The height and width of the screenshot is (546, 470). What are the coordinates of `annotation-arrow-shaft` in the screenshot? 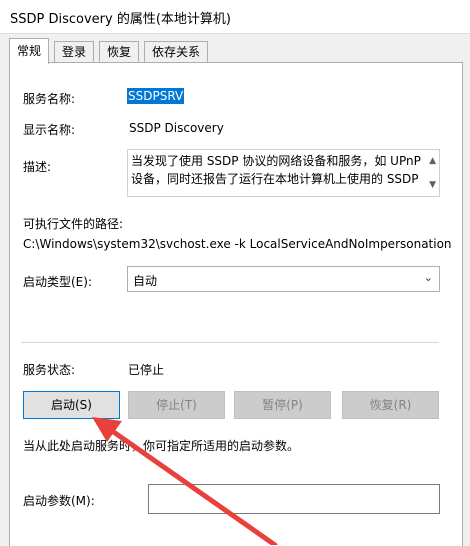 It's located at (191, 485).